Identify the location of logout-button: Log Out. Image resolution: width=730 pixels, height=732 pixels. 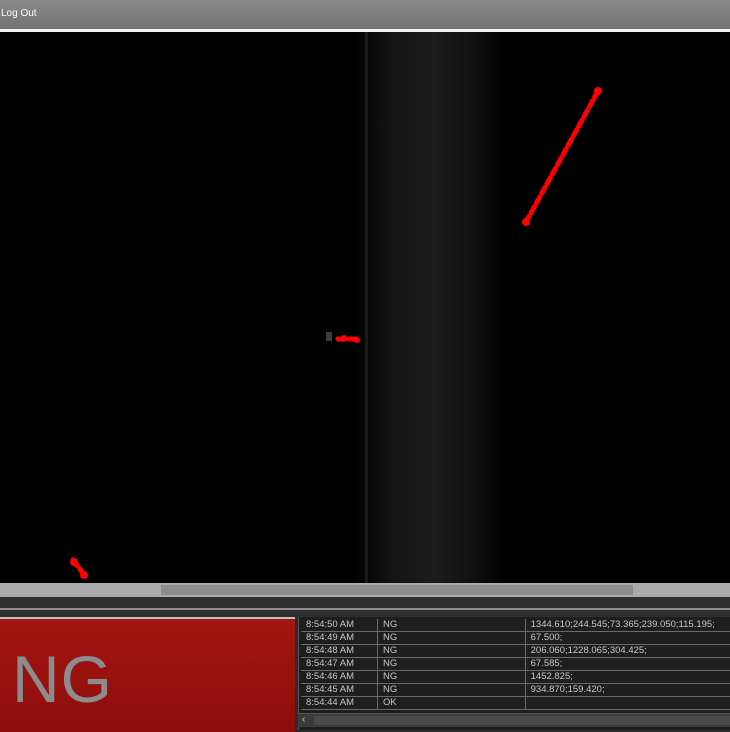
(19, 13).